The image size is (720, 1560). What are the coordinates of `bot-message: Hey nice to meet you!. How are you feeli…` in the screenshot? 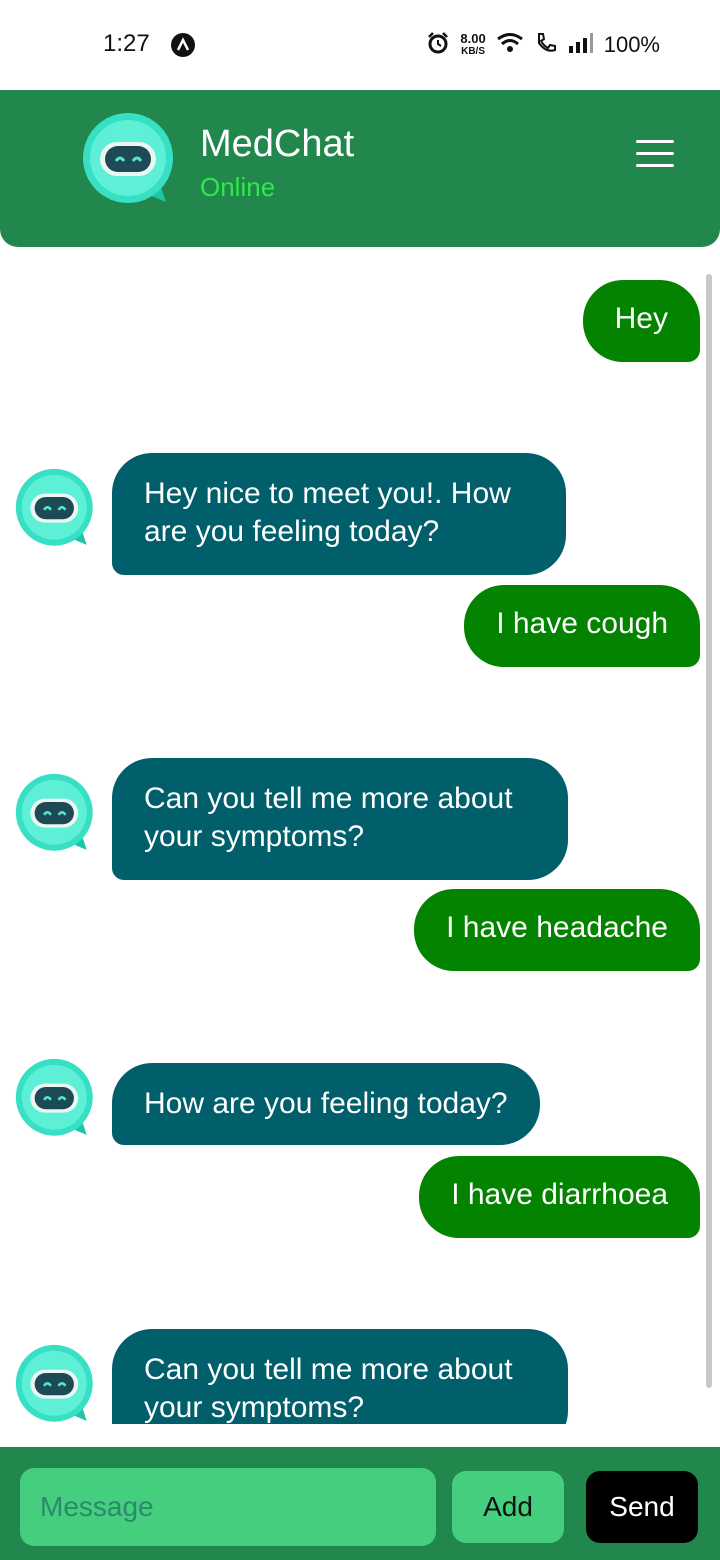 It's located at (339, 514).